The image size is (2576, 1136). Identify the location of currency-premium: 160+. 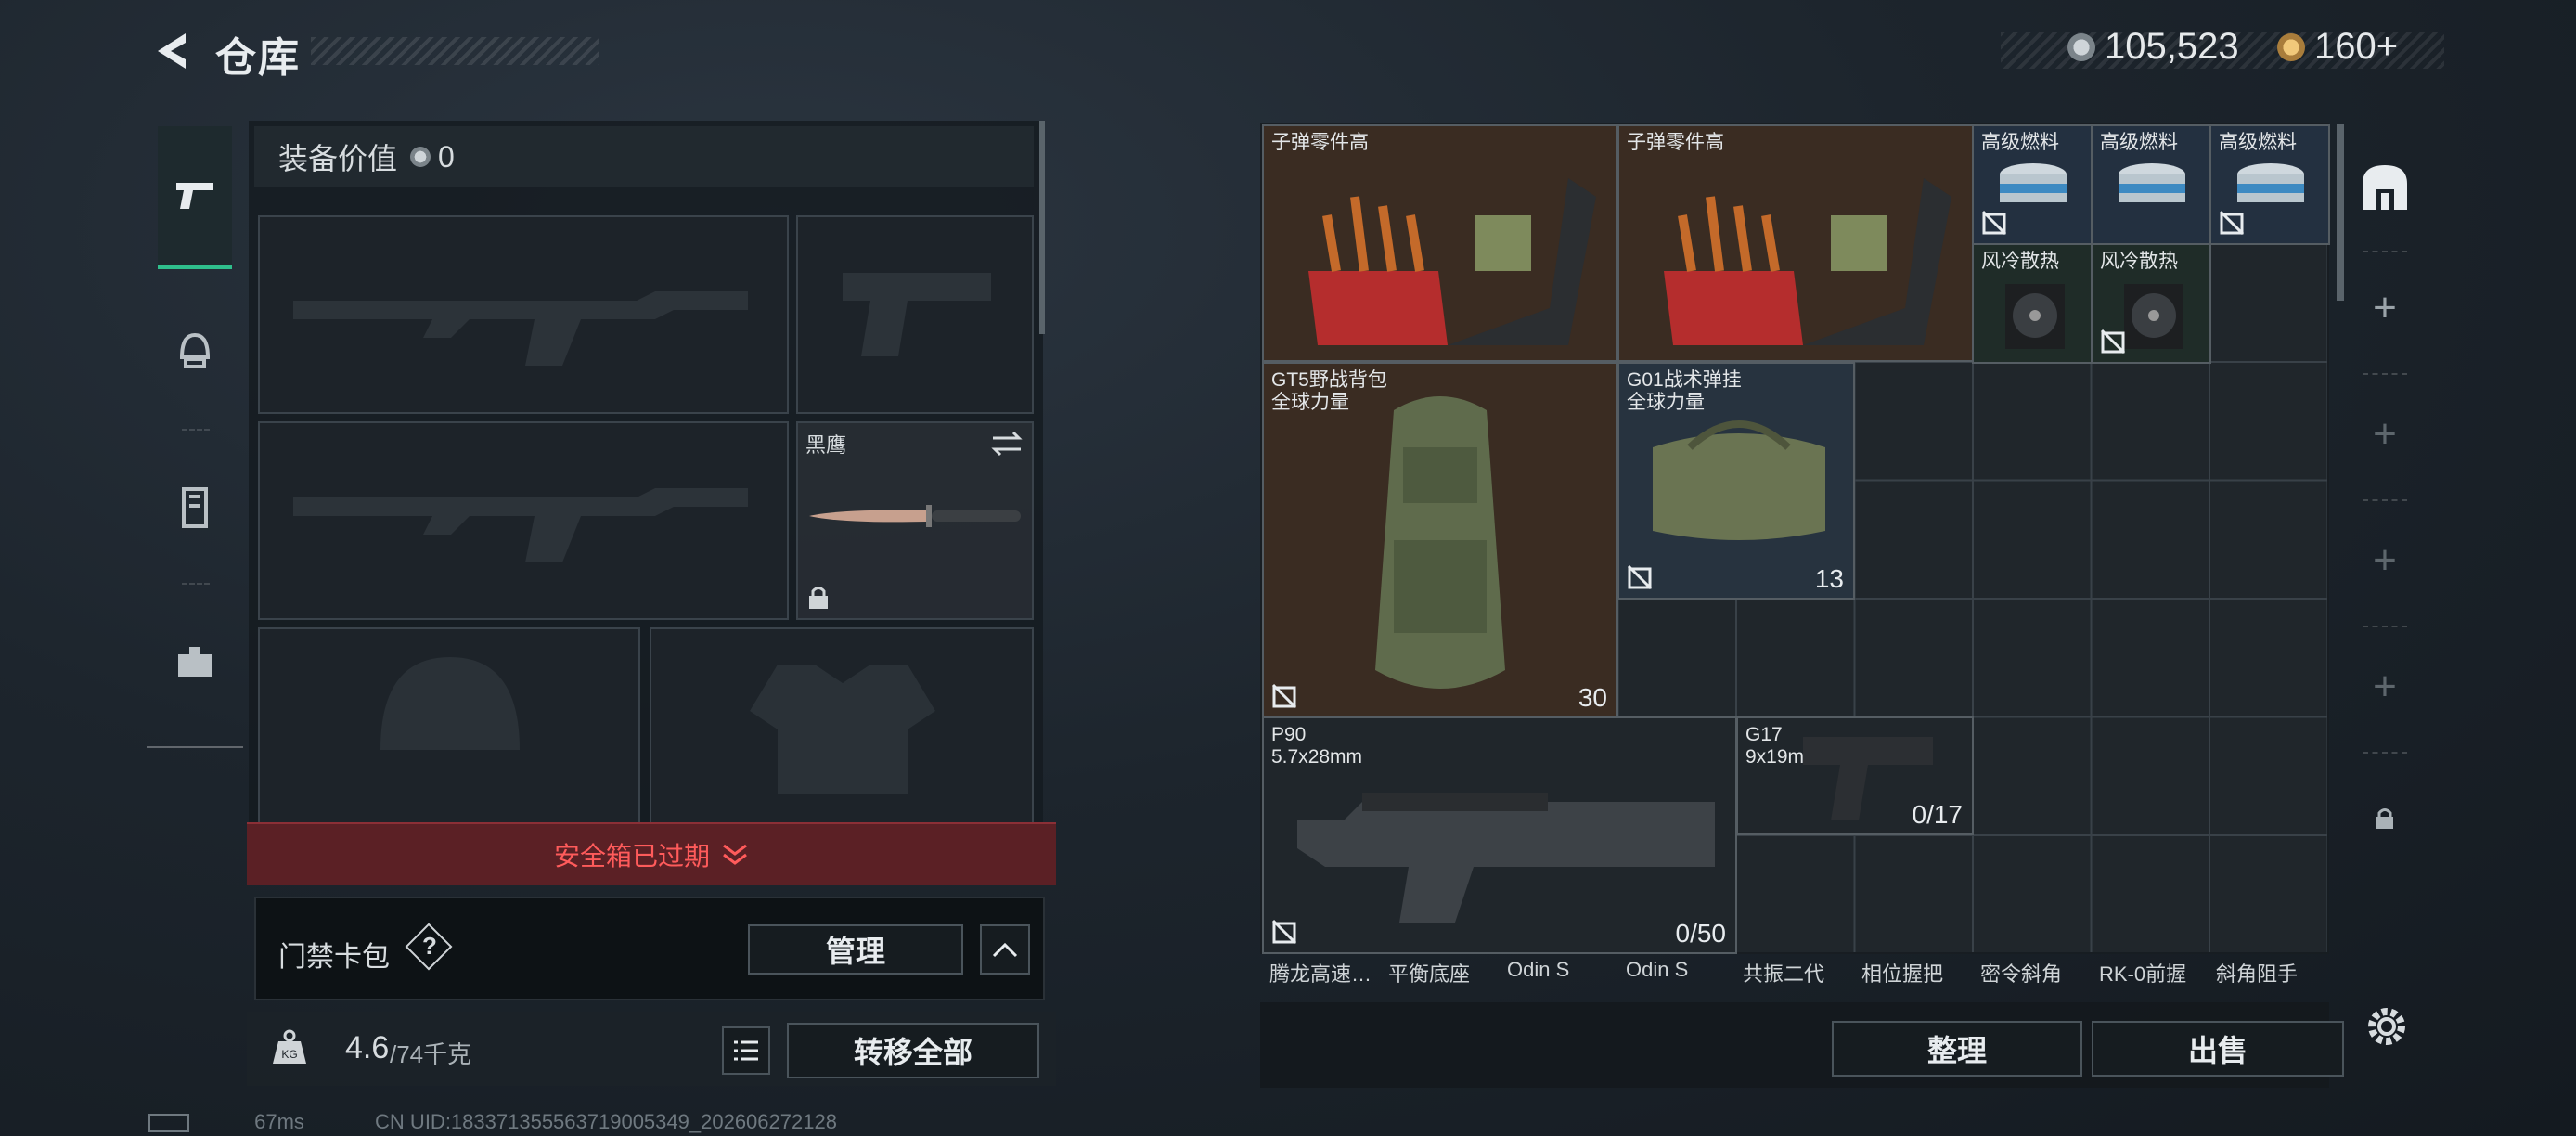
(2337, 47).